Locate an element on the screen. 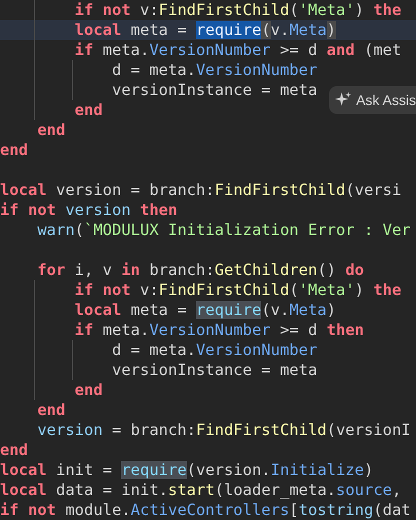  code-line: for i, v in branch:GetChildren() do is located at coordinates (200, 270).